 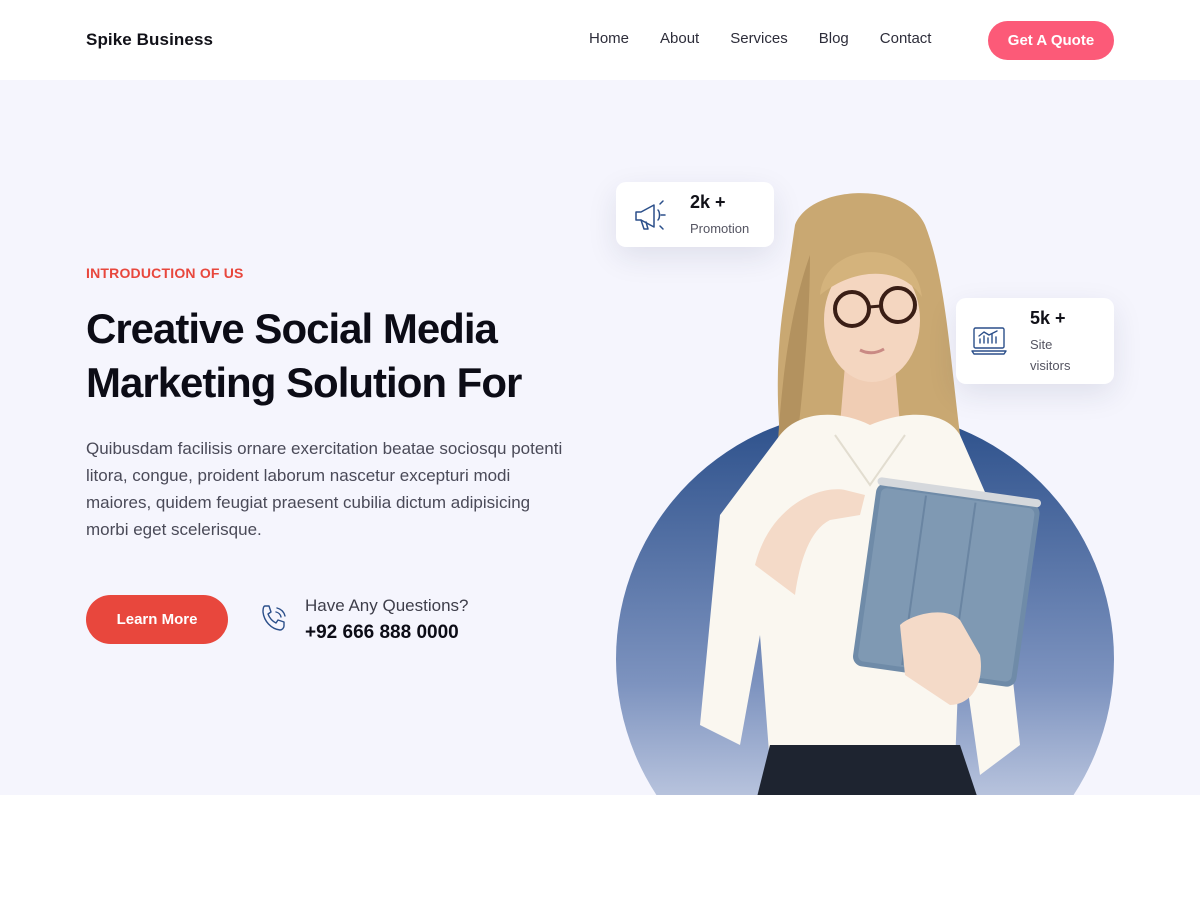 I want to click on nav-home: Home, so click(x=609, y=38).